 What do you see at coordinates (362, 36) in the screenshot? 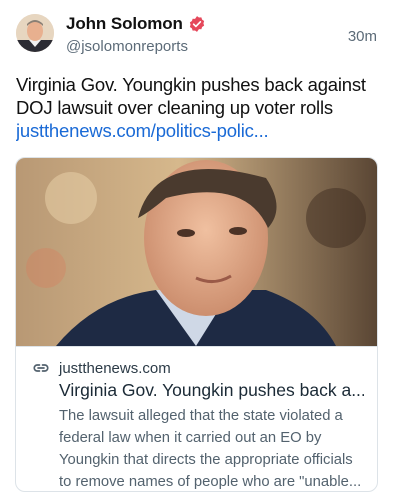
I see `post-timestamp: 30m` at bounding box center [362, 36].